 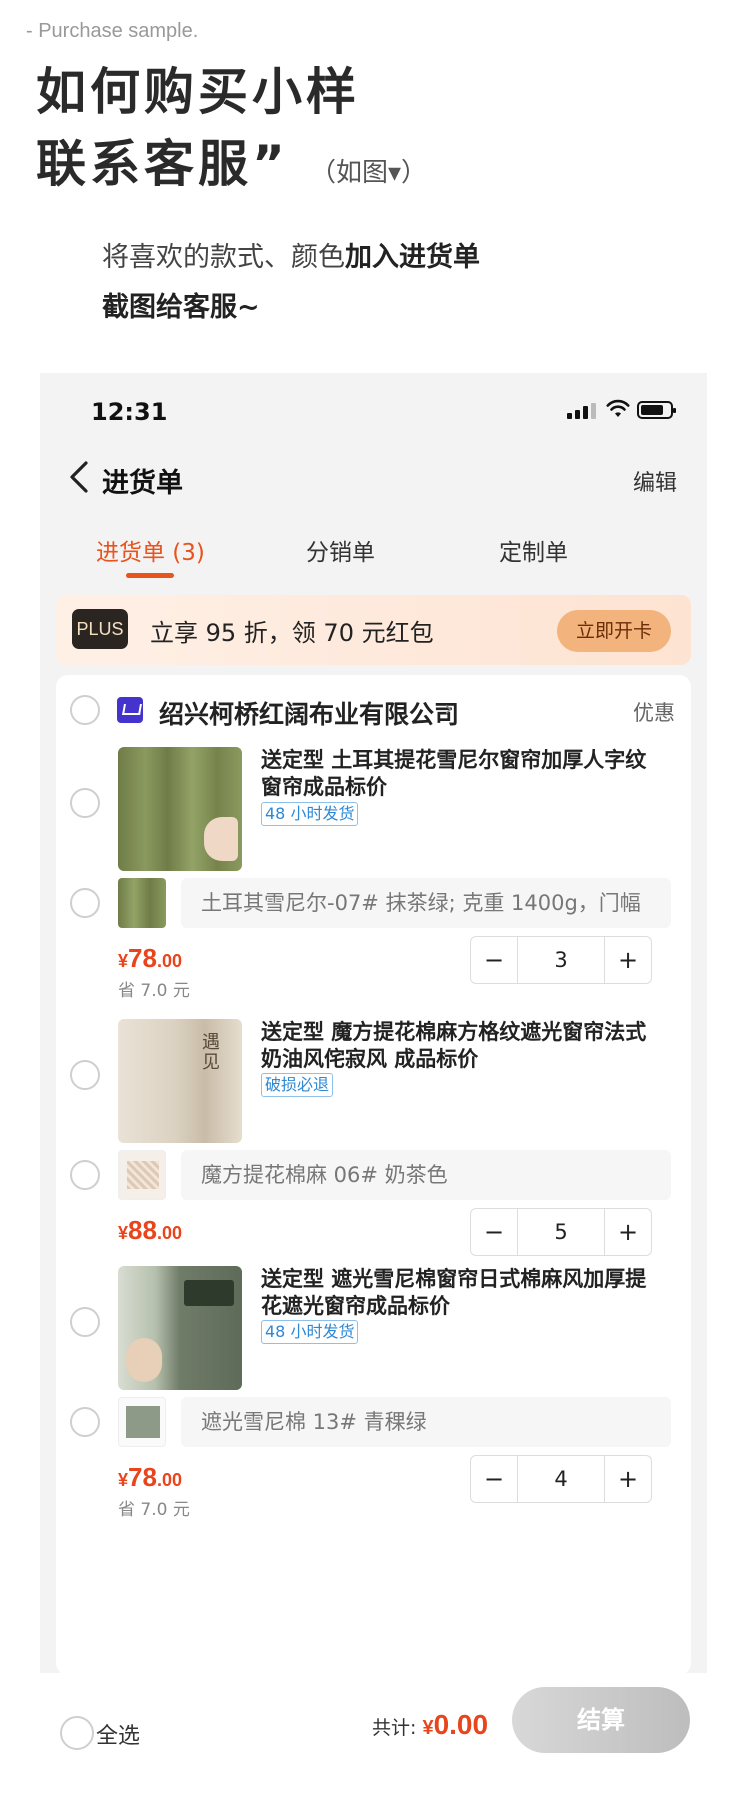 I want to click on battery-icon, so click(x=656, y=410).